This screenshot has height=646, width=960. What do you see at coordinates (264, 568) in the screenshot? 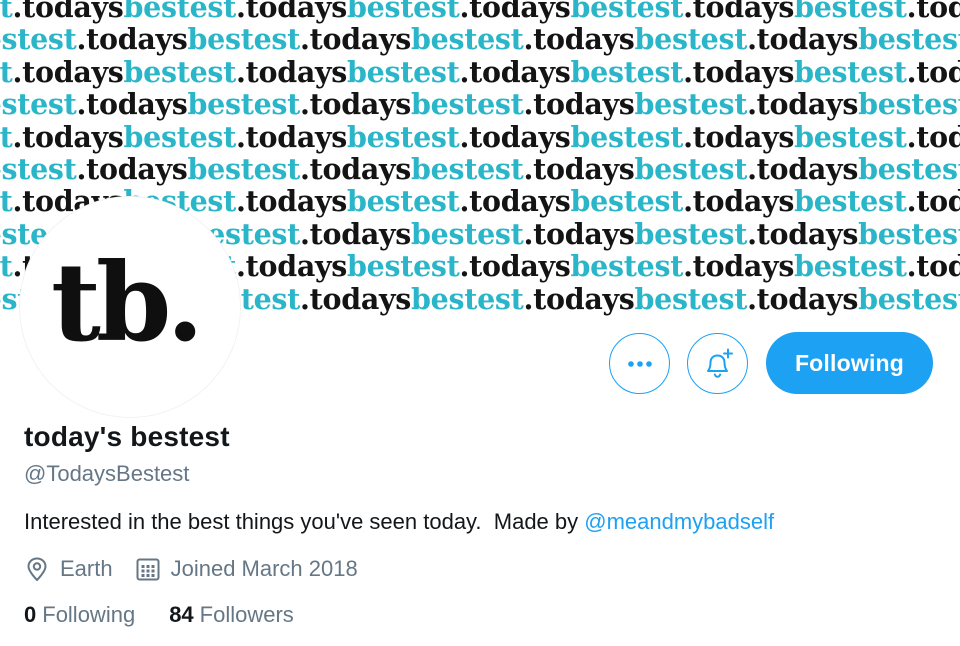
I see `joined-text: Joined March 2018` at bounding box center [264, 568].